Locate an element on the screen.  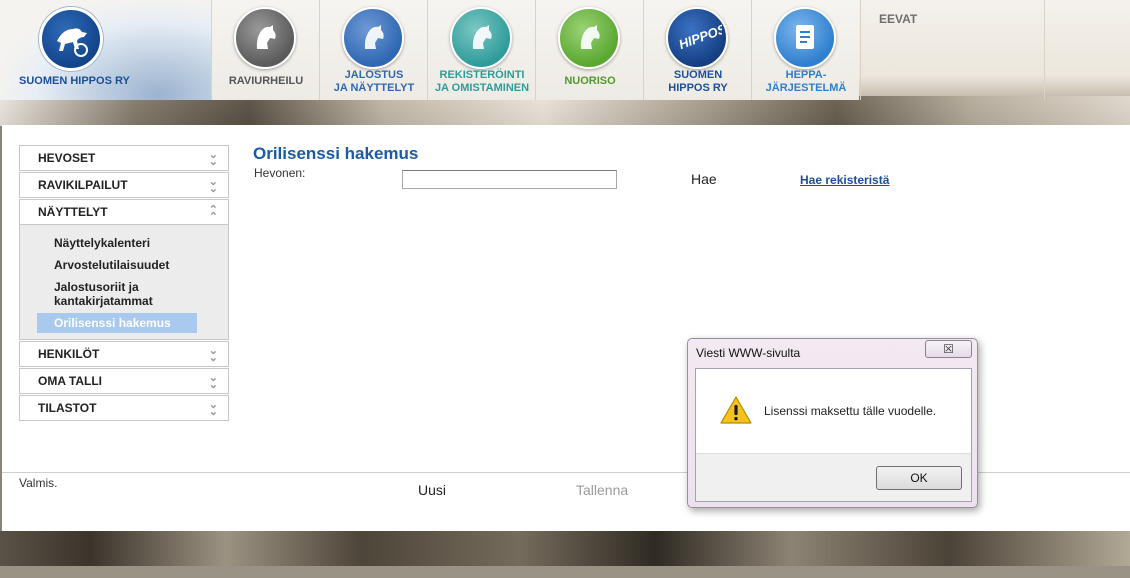
sidebar-item-label: HENKILÖT is located at coordinates (69, 354).